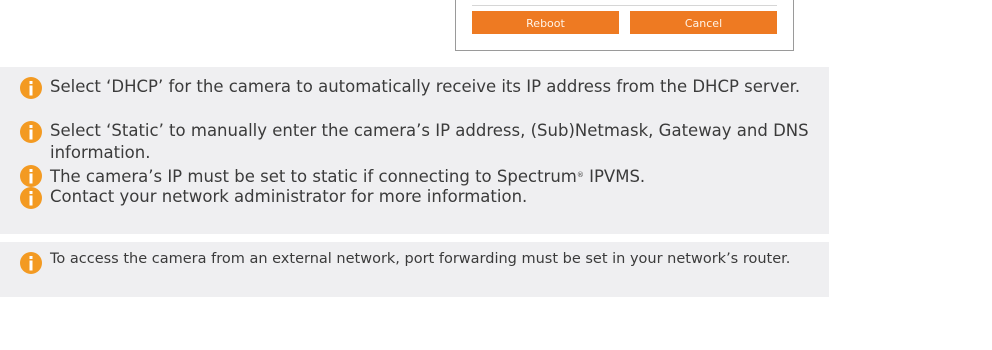 The height and width of the screenshot is (350, 992). I want to click on note-spectrum-text-end: IPVMS., so click(614, 176).